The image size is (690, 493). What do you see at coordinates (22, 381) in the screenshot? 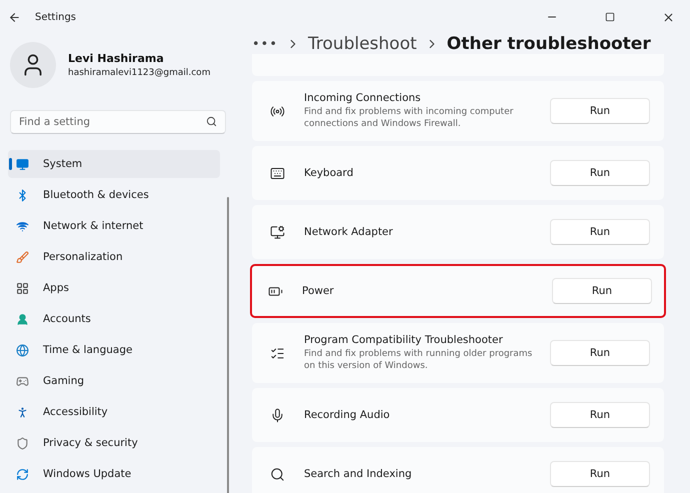
I see `gamepad-icon` at bounding box center [22, 381].